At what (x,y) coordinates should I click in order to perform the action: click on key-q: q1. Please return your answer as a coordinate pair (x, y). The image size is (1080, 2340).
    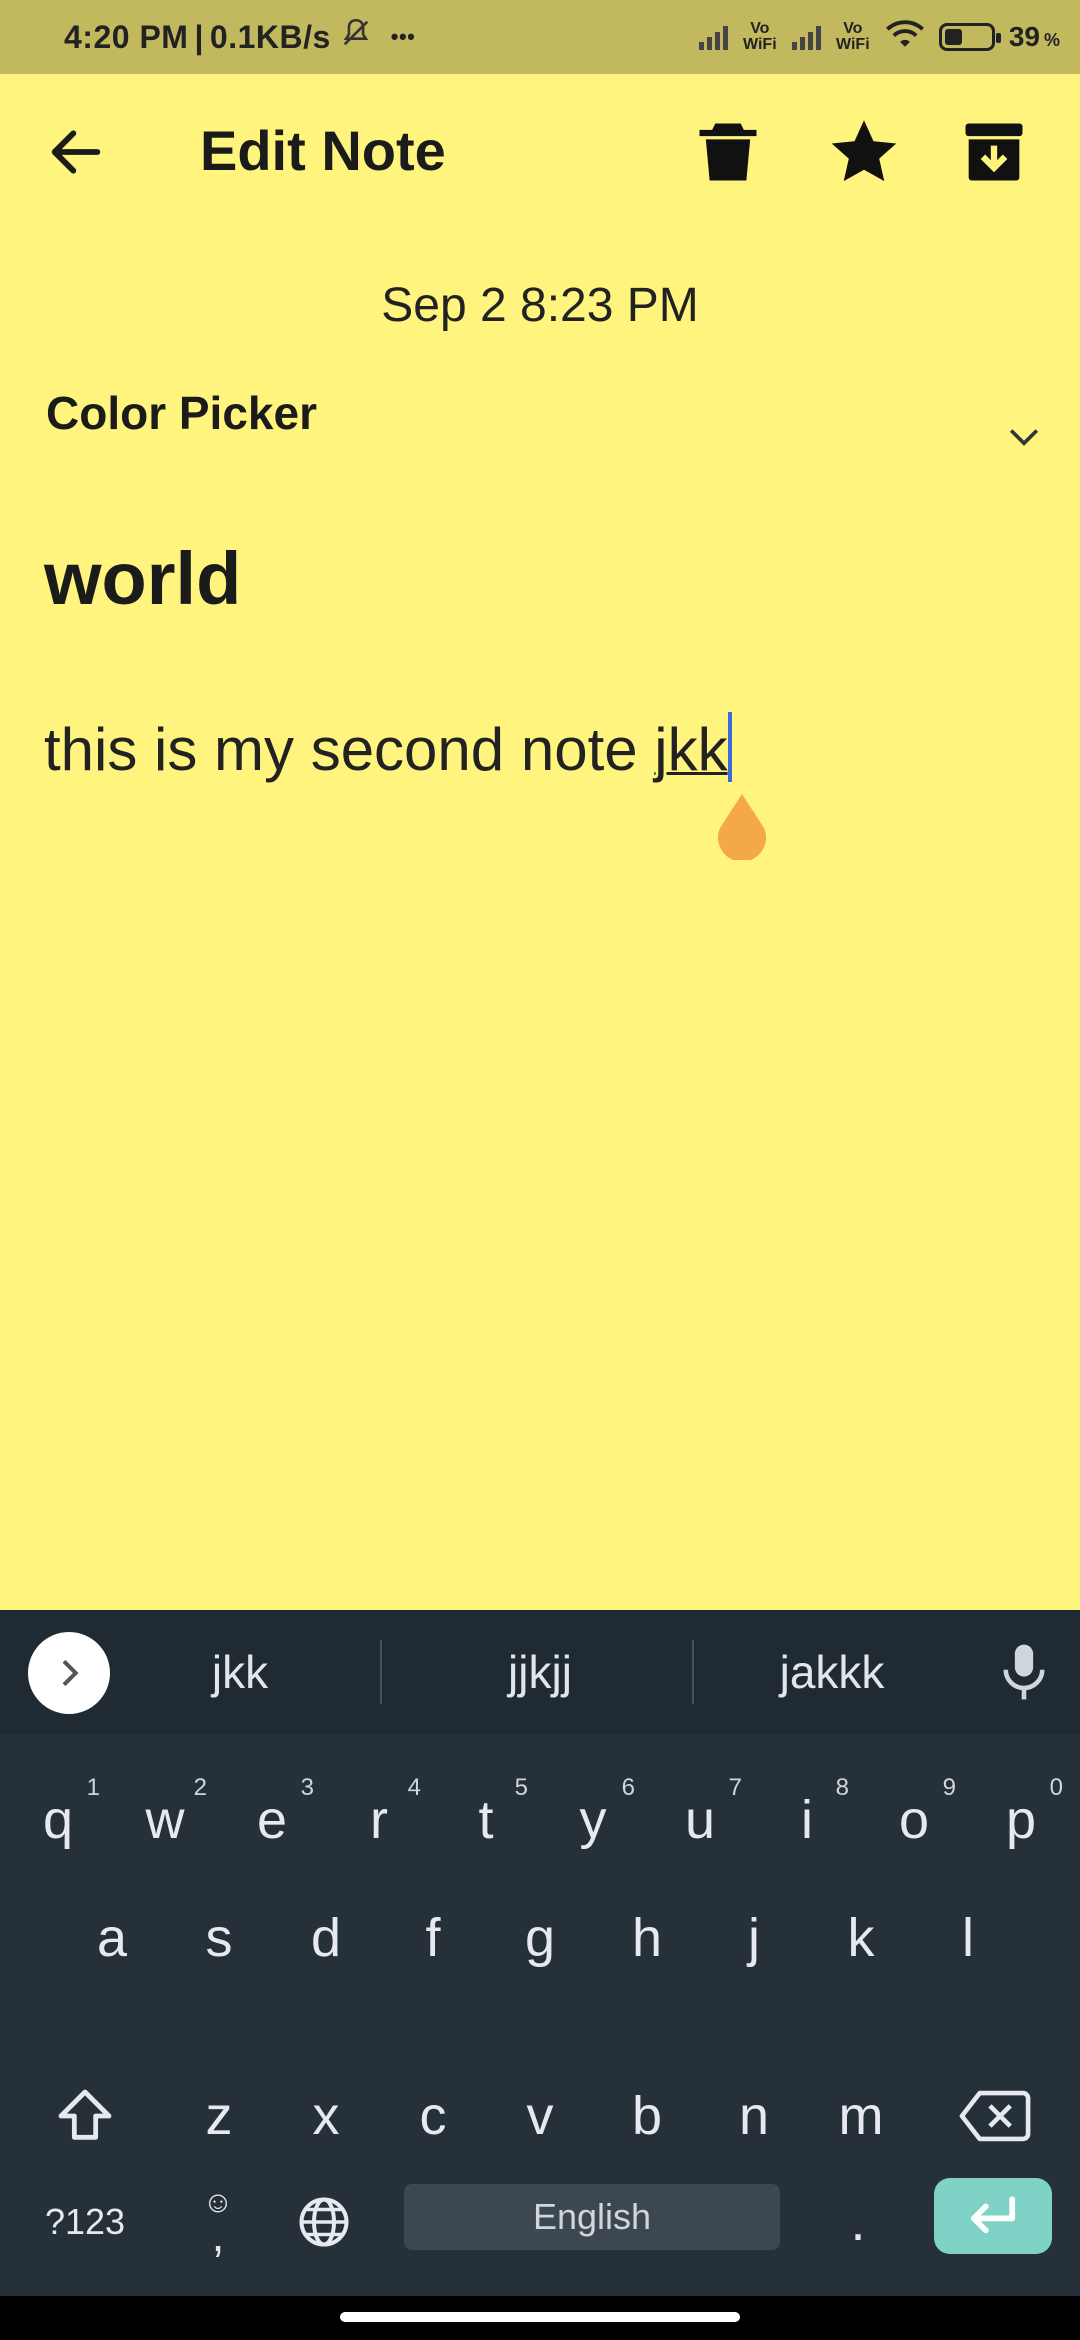
    Looking at the image, I should click on (58, 1820).